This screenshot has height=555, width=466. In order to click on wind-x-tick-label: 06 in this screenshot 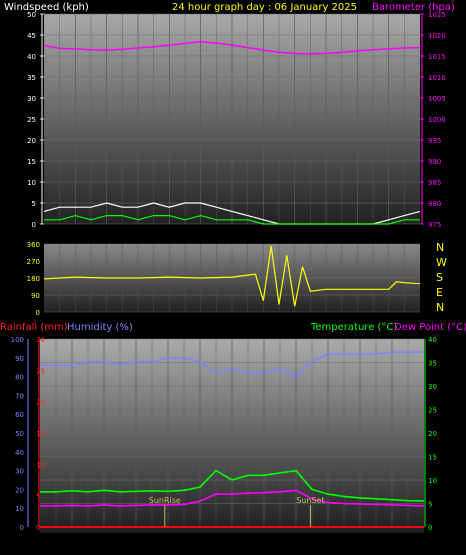, I will do `click(138, 235)`.